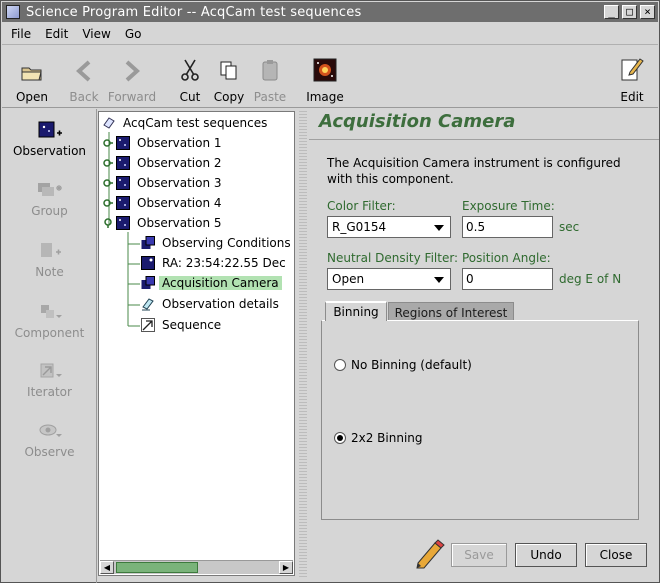 This screenshot has width=660, height=583. What do you see at coordinates (148, 282) in the screenshot?
I see `instrument-icon` at bounding box center [148, 282].